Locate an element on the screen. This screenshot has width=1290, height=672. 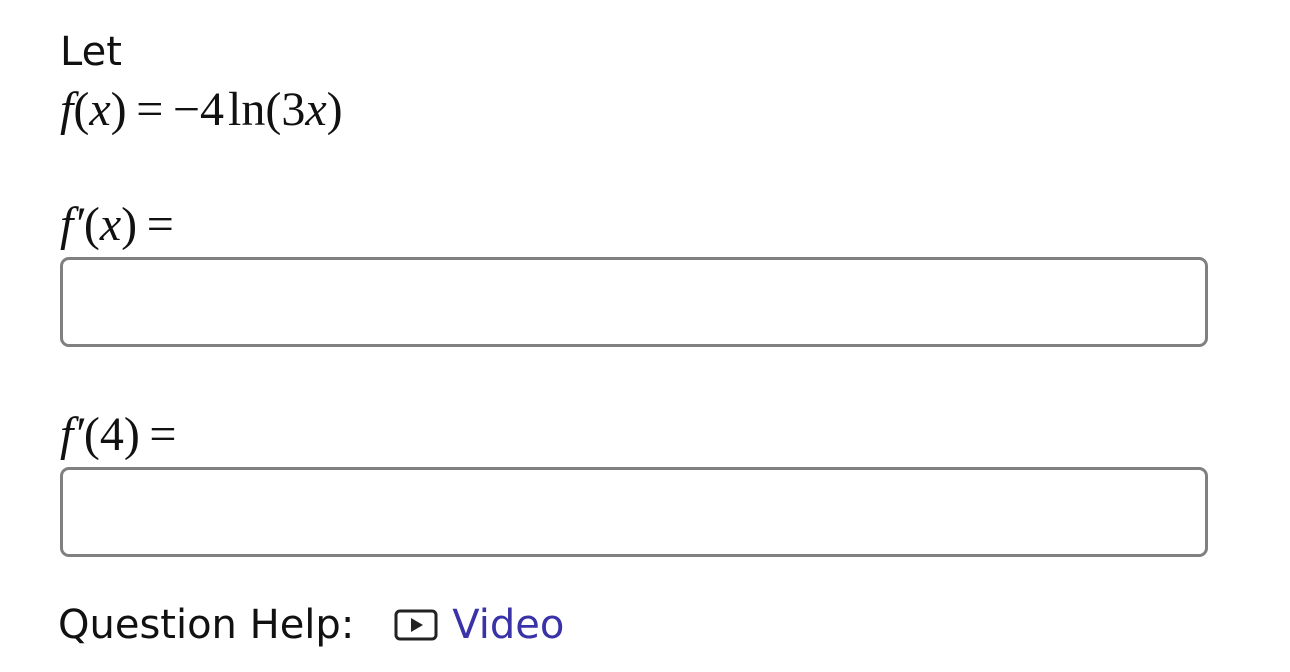
part-1-answer-input is located at coordinates (634, 302).